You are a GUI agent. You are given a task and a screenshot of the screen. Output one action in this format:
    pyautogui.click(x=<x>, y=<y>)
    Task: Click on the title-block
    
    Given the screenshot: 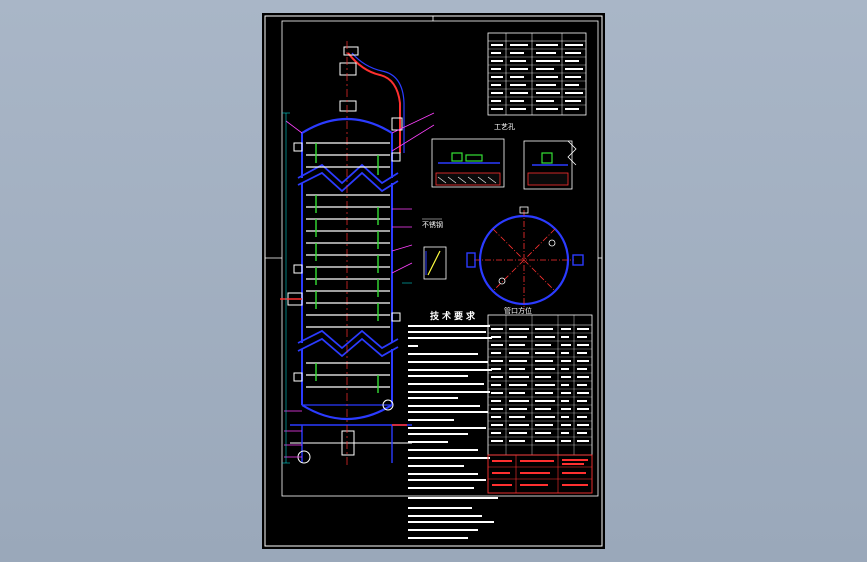 What is the action you would take?
    pyautogui.click(x=540, y=474)
    